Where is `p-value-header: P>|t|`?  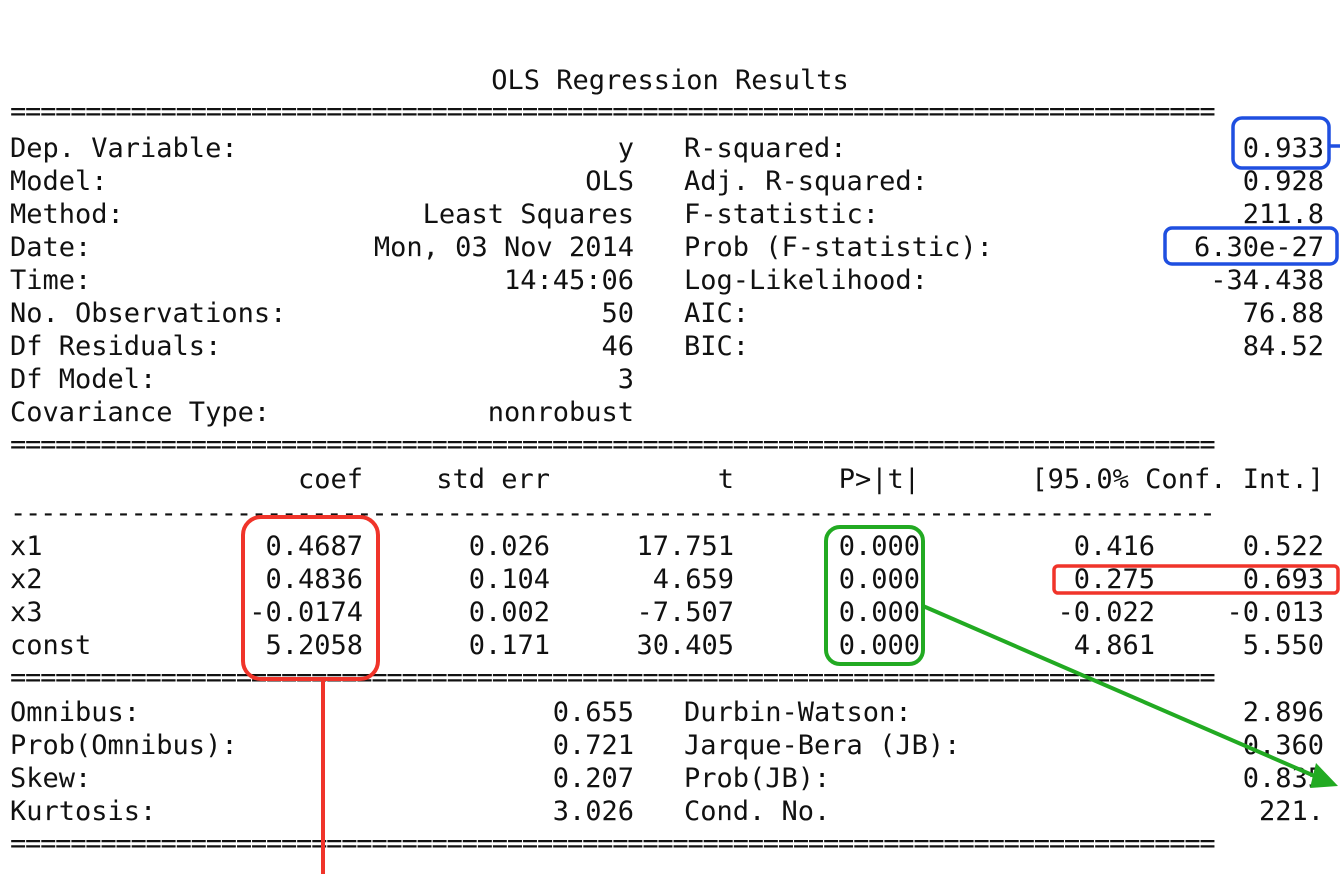 p-value-header: P>|t| is located at coordinates (879, 479).